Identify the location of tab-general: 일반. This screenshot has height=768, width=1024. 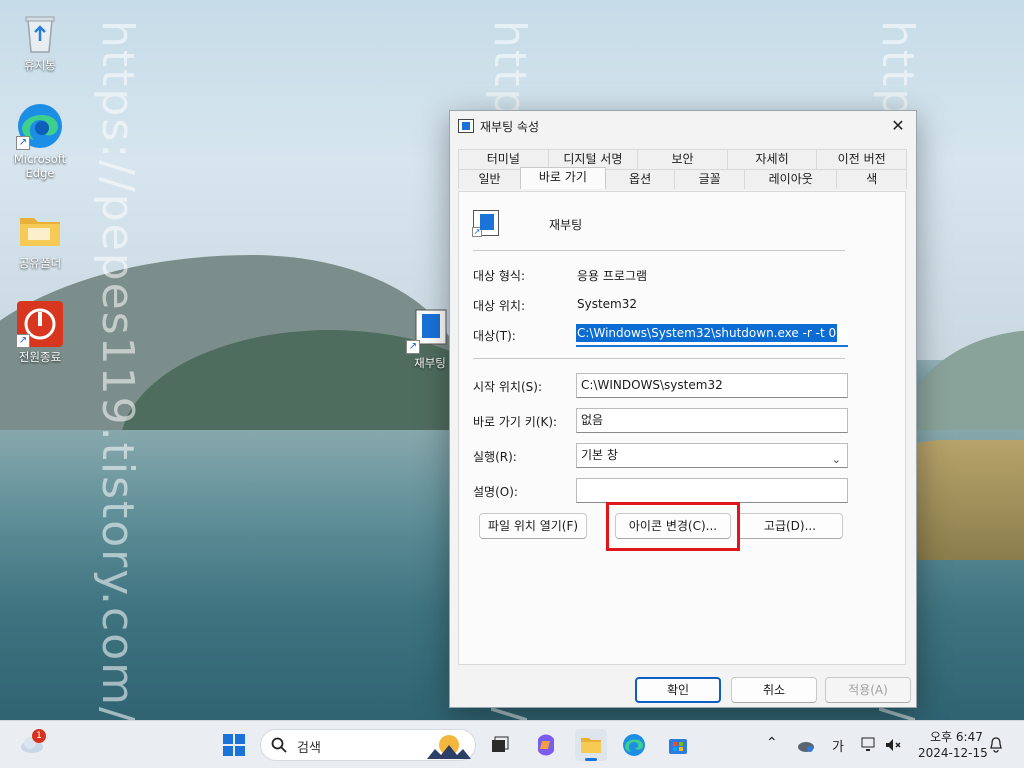
(489, 179).